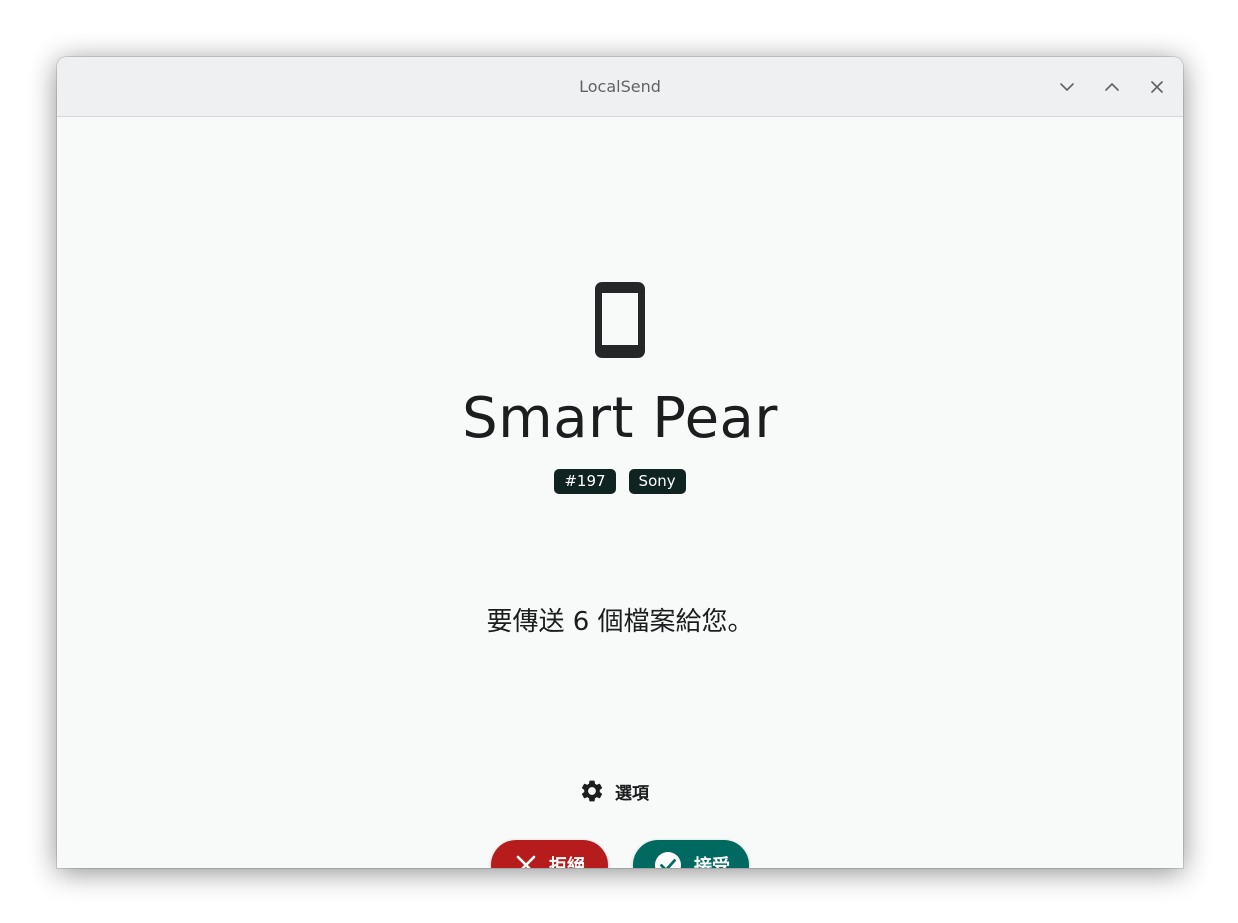 The image size is (1238, 923). What do you see at coordinates (712, 862) in the screenshot?
I see `accept-label: 接受` at bounding box center [712, 862].